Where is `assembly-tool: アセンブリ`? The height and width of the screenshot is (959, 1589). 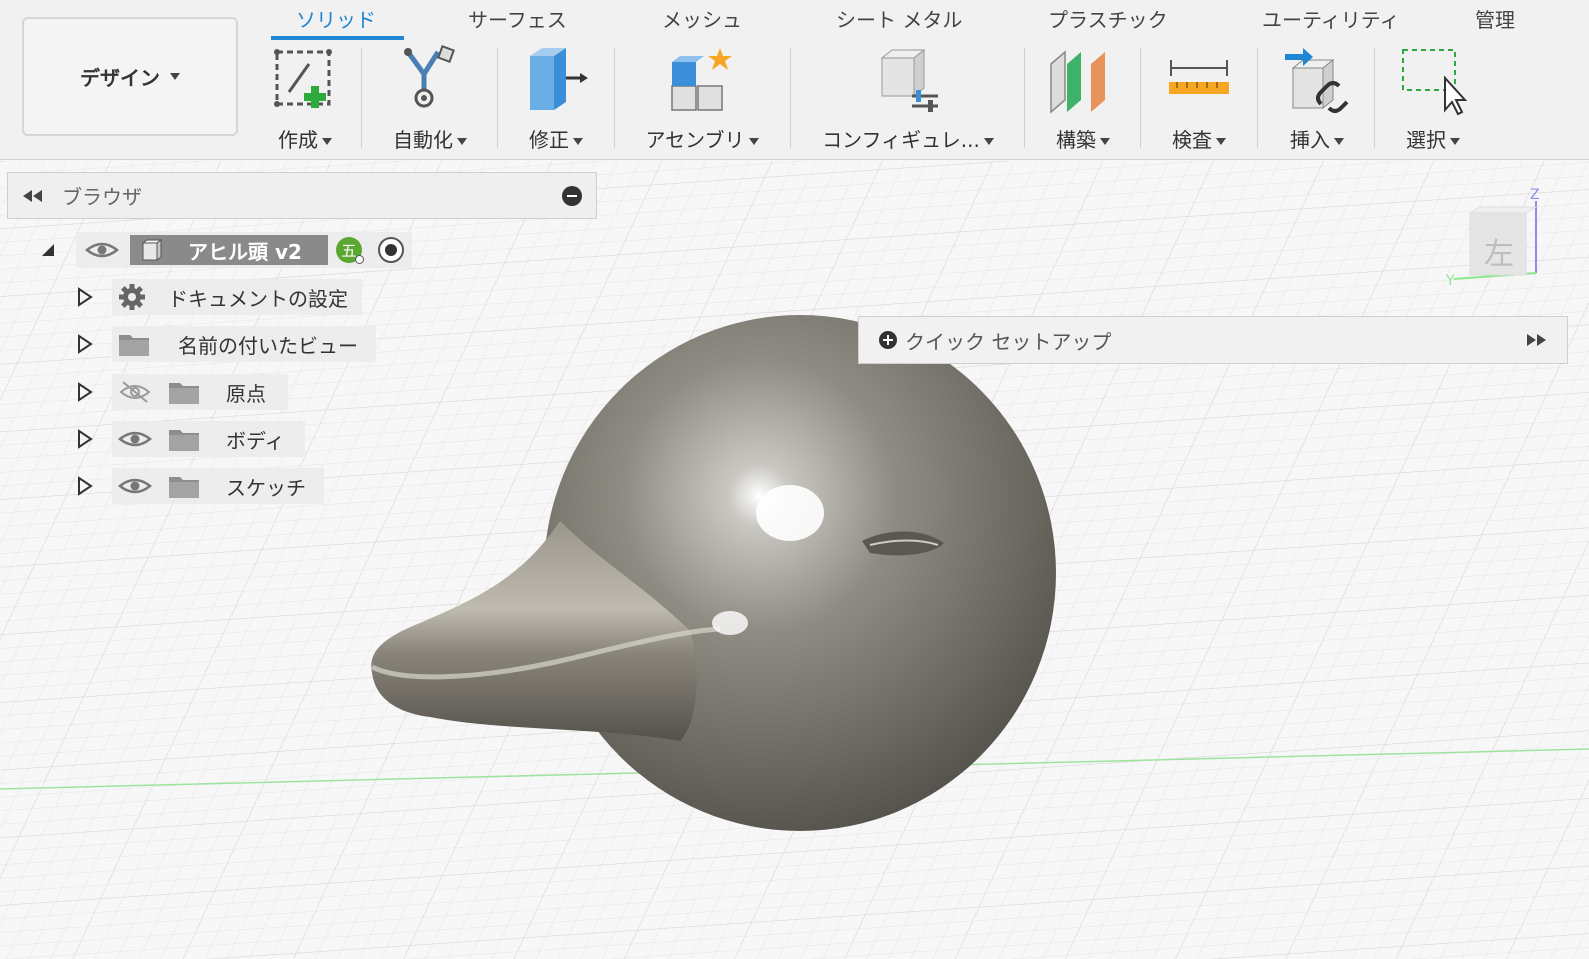
assembly-tool: アセンブリ is located at coordinates (702, 100).